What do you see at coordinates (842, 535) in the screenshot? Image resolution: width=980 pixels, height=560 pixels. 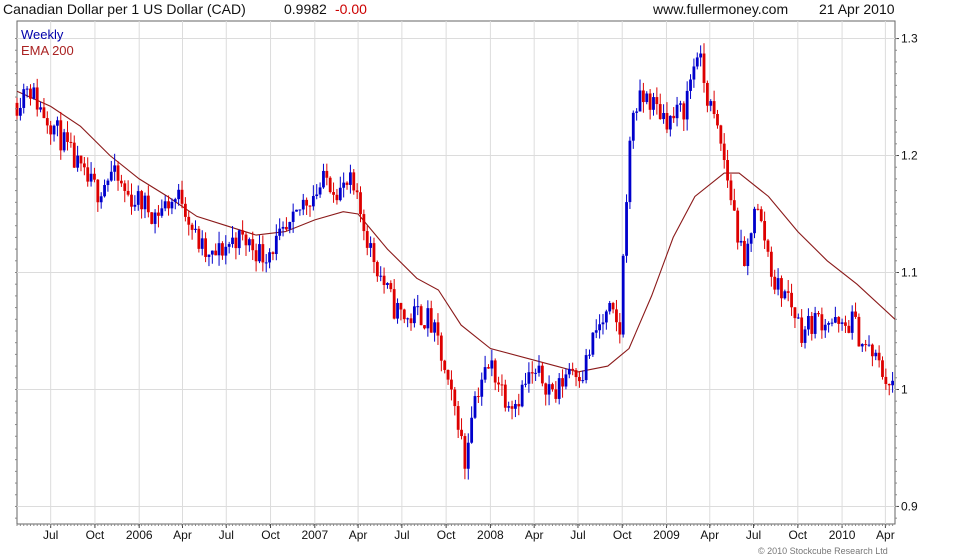 I see `x-tick-label: 2010` at bounding box center [842, 535].